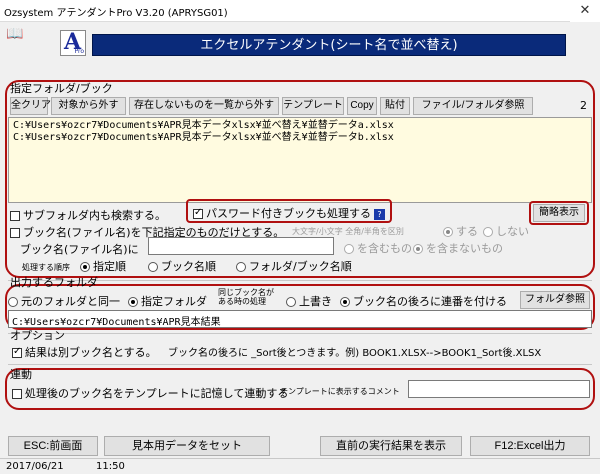 Image resolution: width=600 pixels, height=474 pixels. What do you see at coordinates (464, 248) in the screenshot?
I see `not-contain-label: を含まないもの` at bounding box center [464, 248].